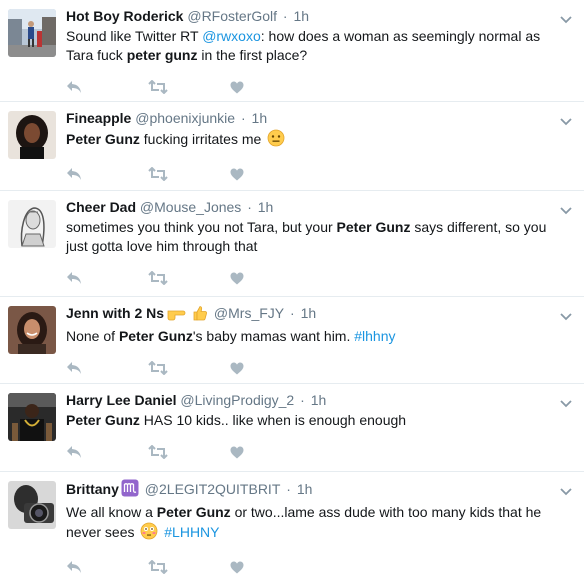 This screenshot has width=584, height=577. Describe the element at coordinates (185, 118) in the screenshot. I see `username: @phoenixjunkie` at that location.